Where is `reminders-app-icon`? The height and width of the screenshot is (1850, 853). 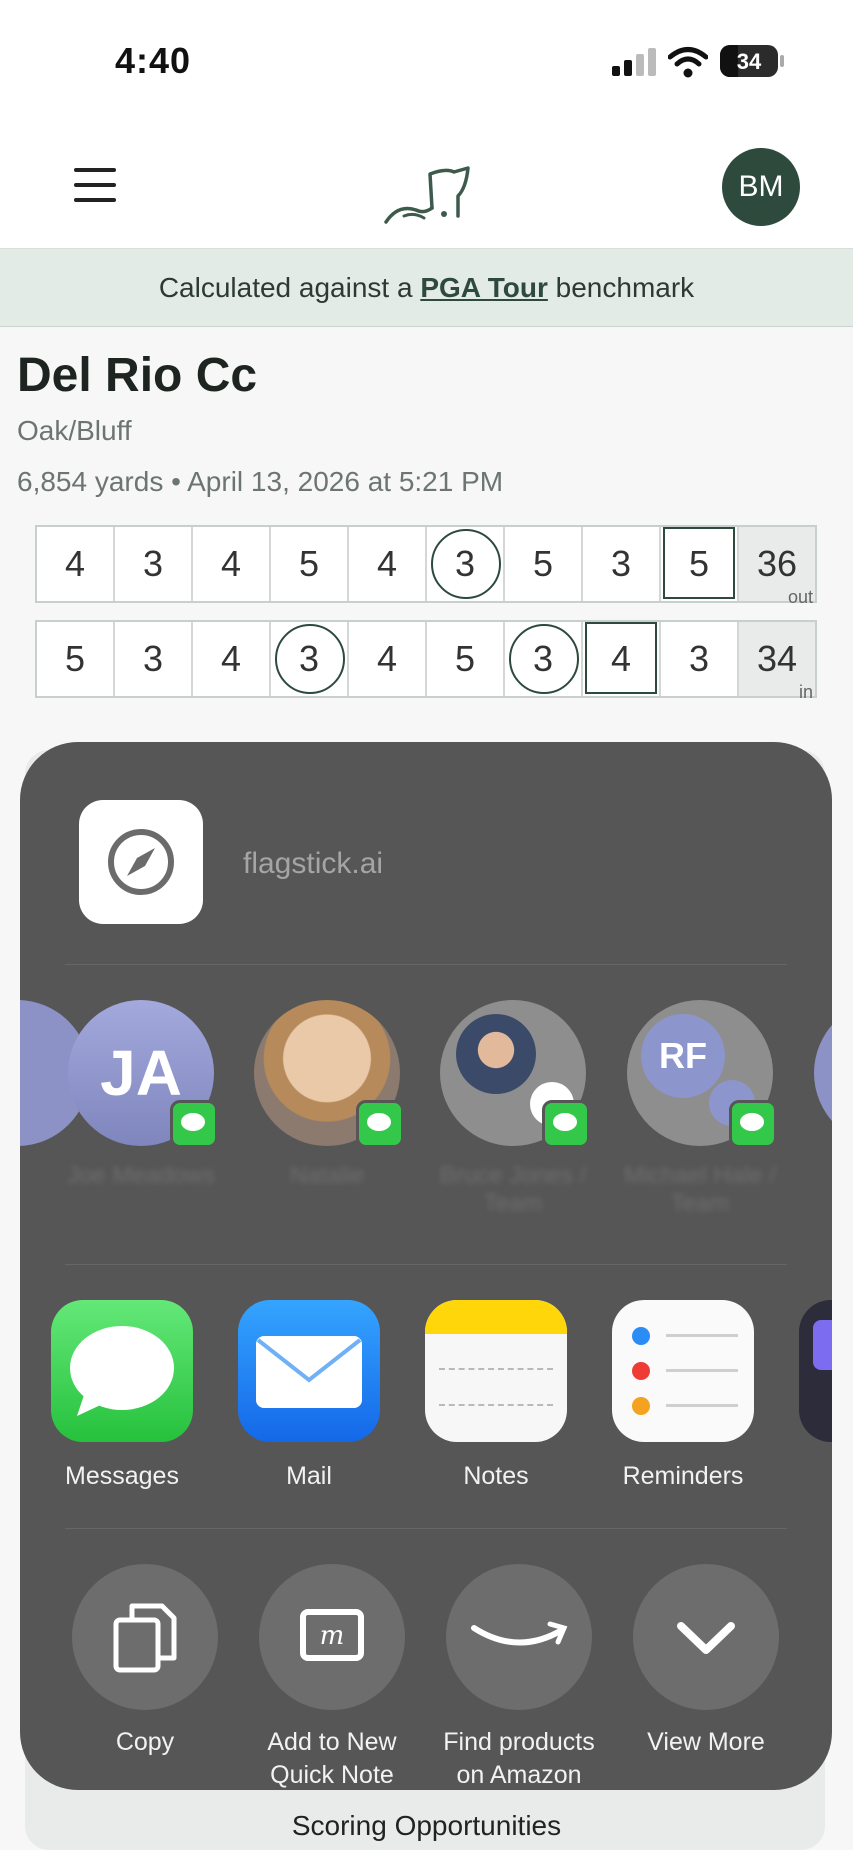
reminders-app-icon is located at coordinates (683, 1371).